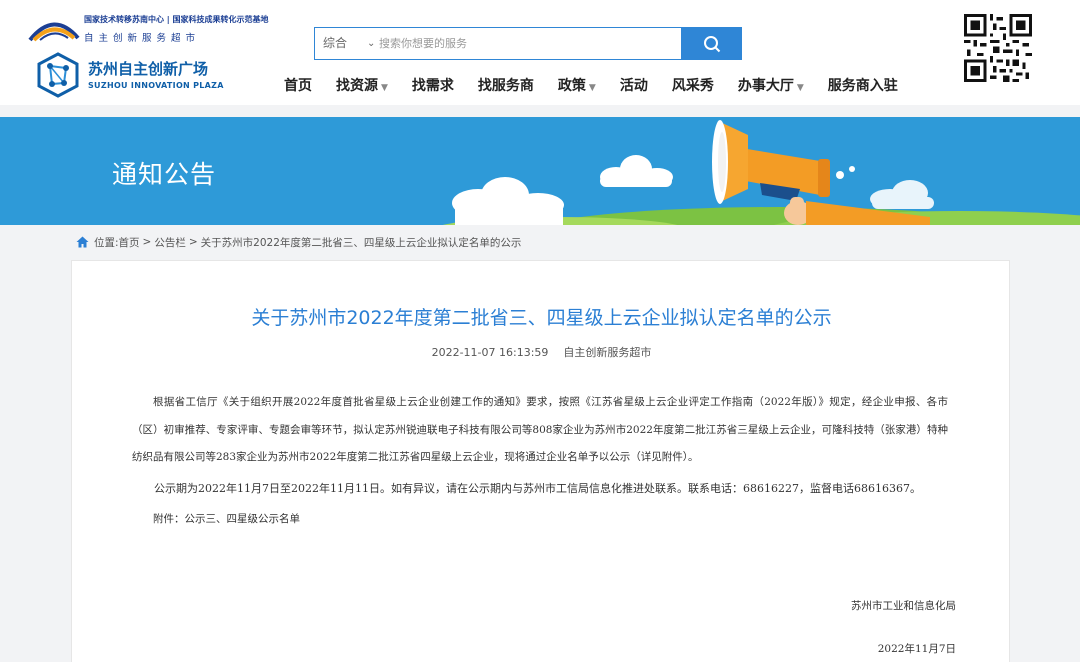 This screenshot has width=1080, height=662. I want to click on article-title: 关于苏州市2022年度第二批省三、四星级上云企业拟认定名单的公示, so click(541, 318).